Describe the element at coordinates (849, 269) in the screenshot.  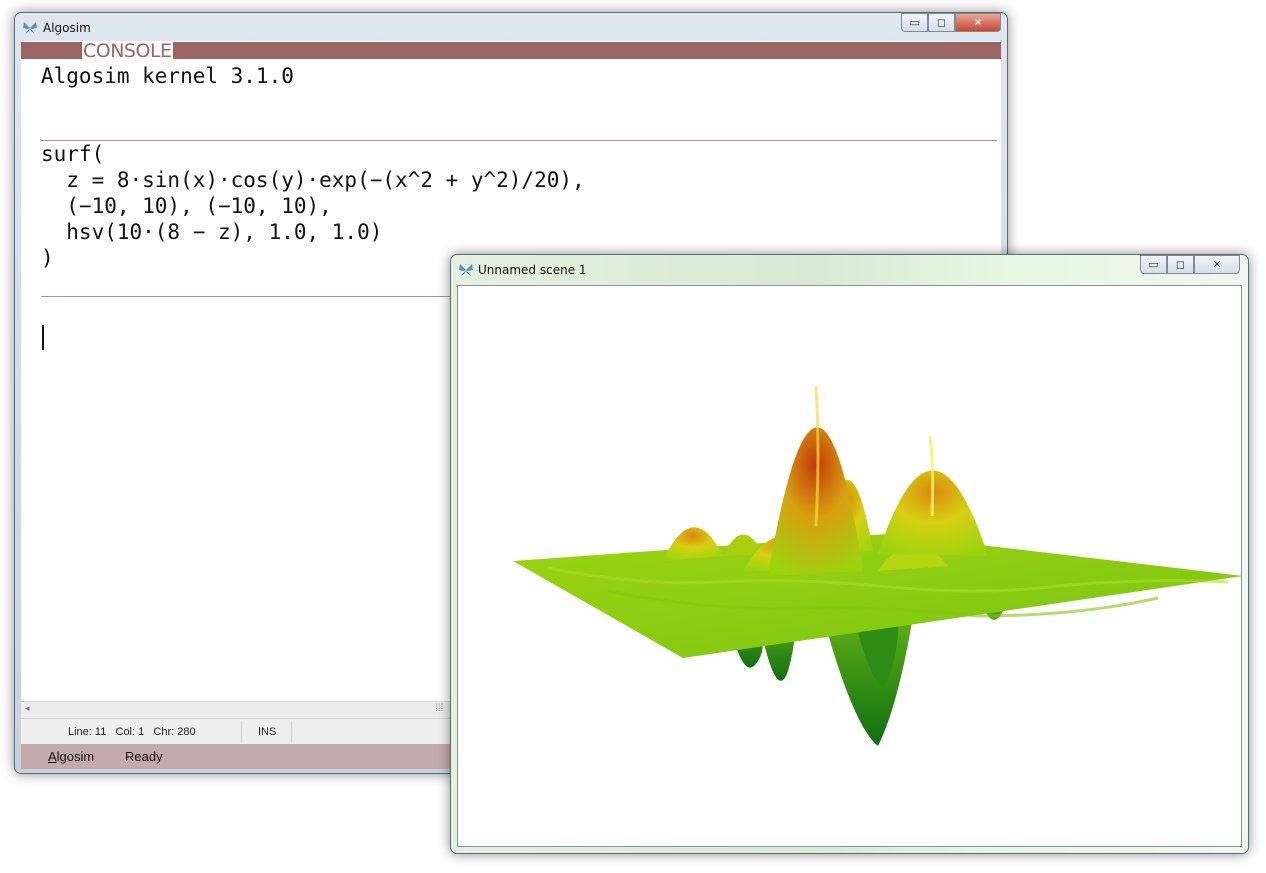
I see `title-bar: Unnamed scene 1 ▭ ◻ ✕` at that location.